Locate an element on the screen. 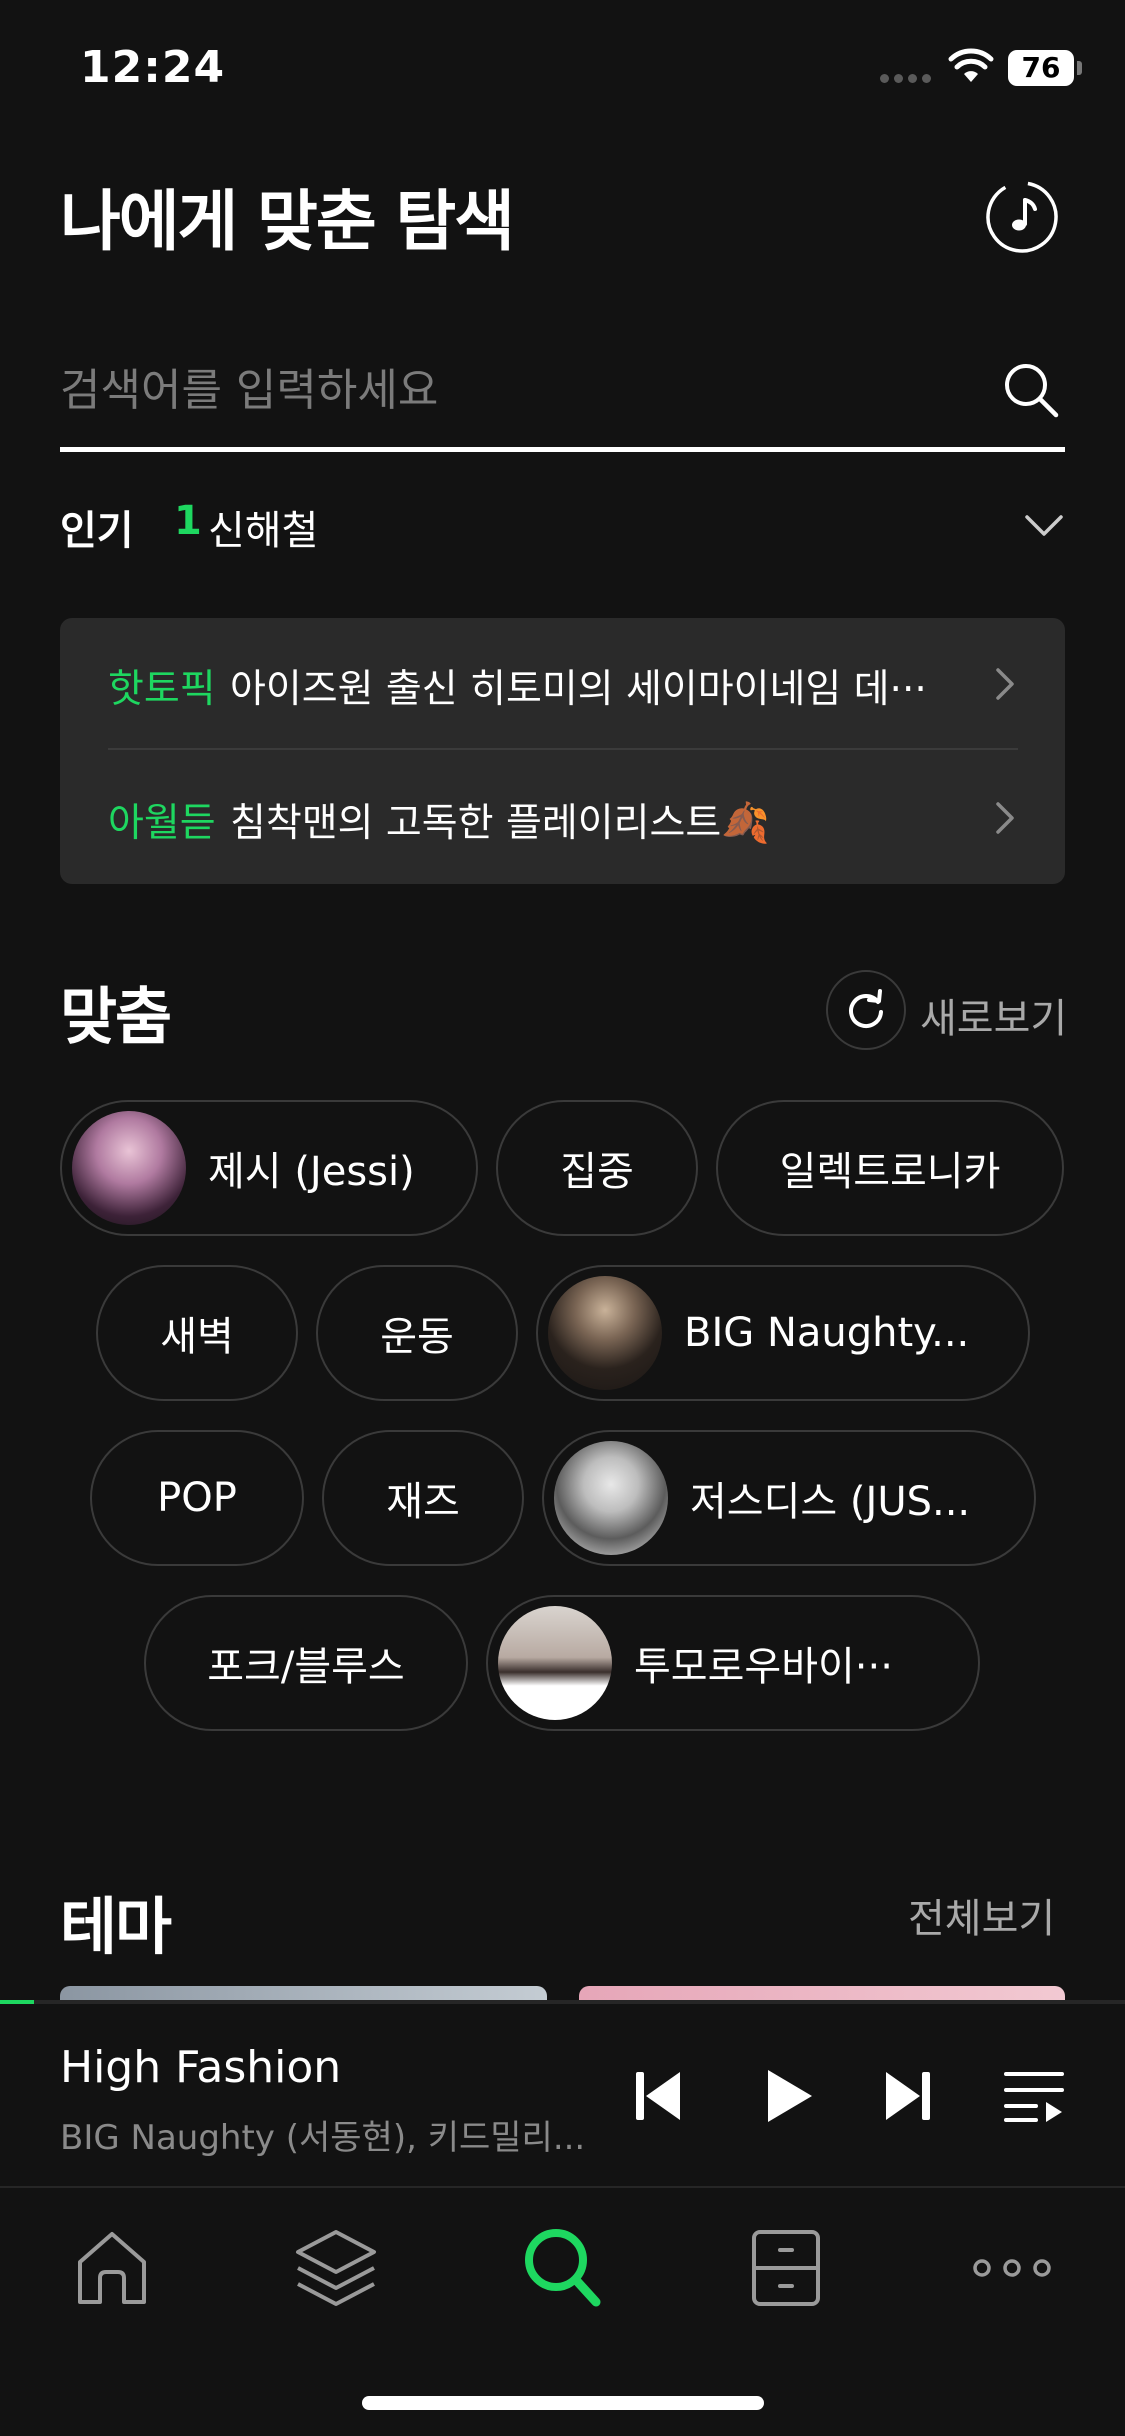 This screenshot has width=1125, height=2436. chip-label: 투모로우바이··· is located at coordinates (763, 1667).